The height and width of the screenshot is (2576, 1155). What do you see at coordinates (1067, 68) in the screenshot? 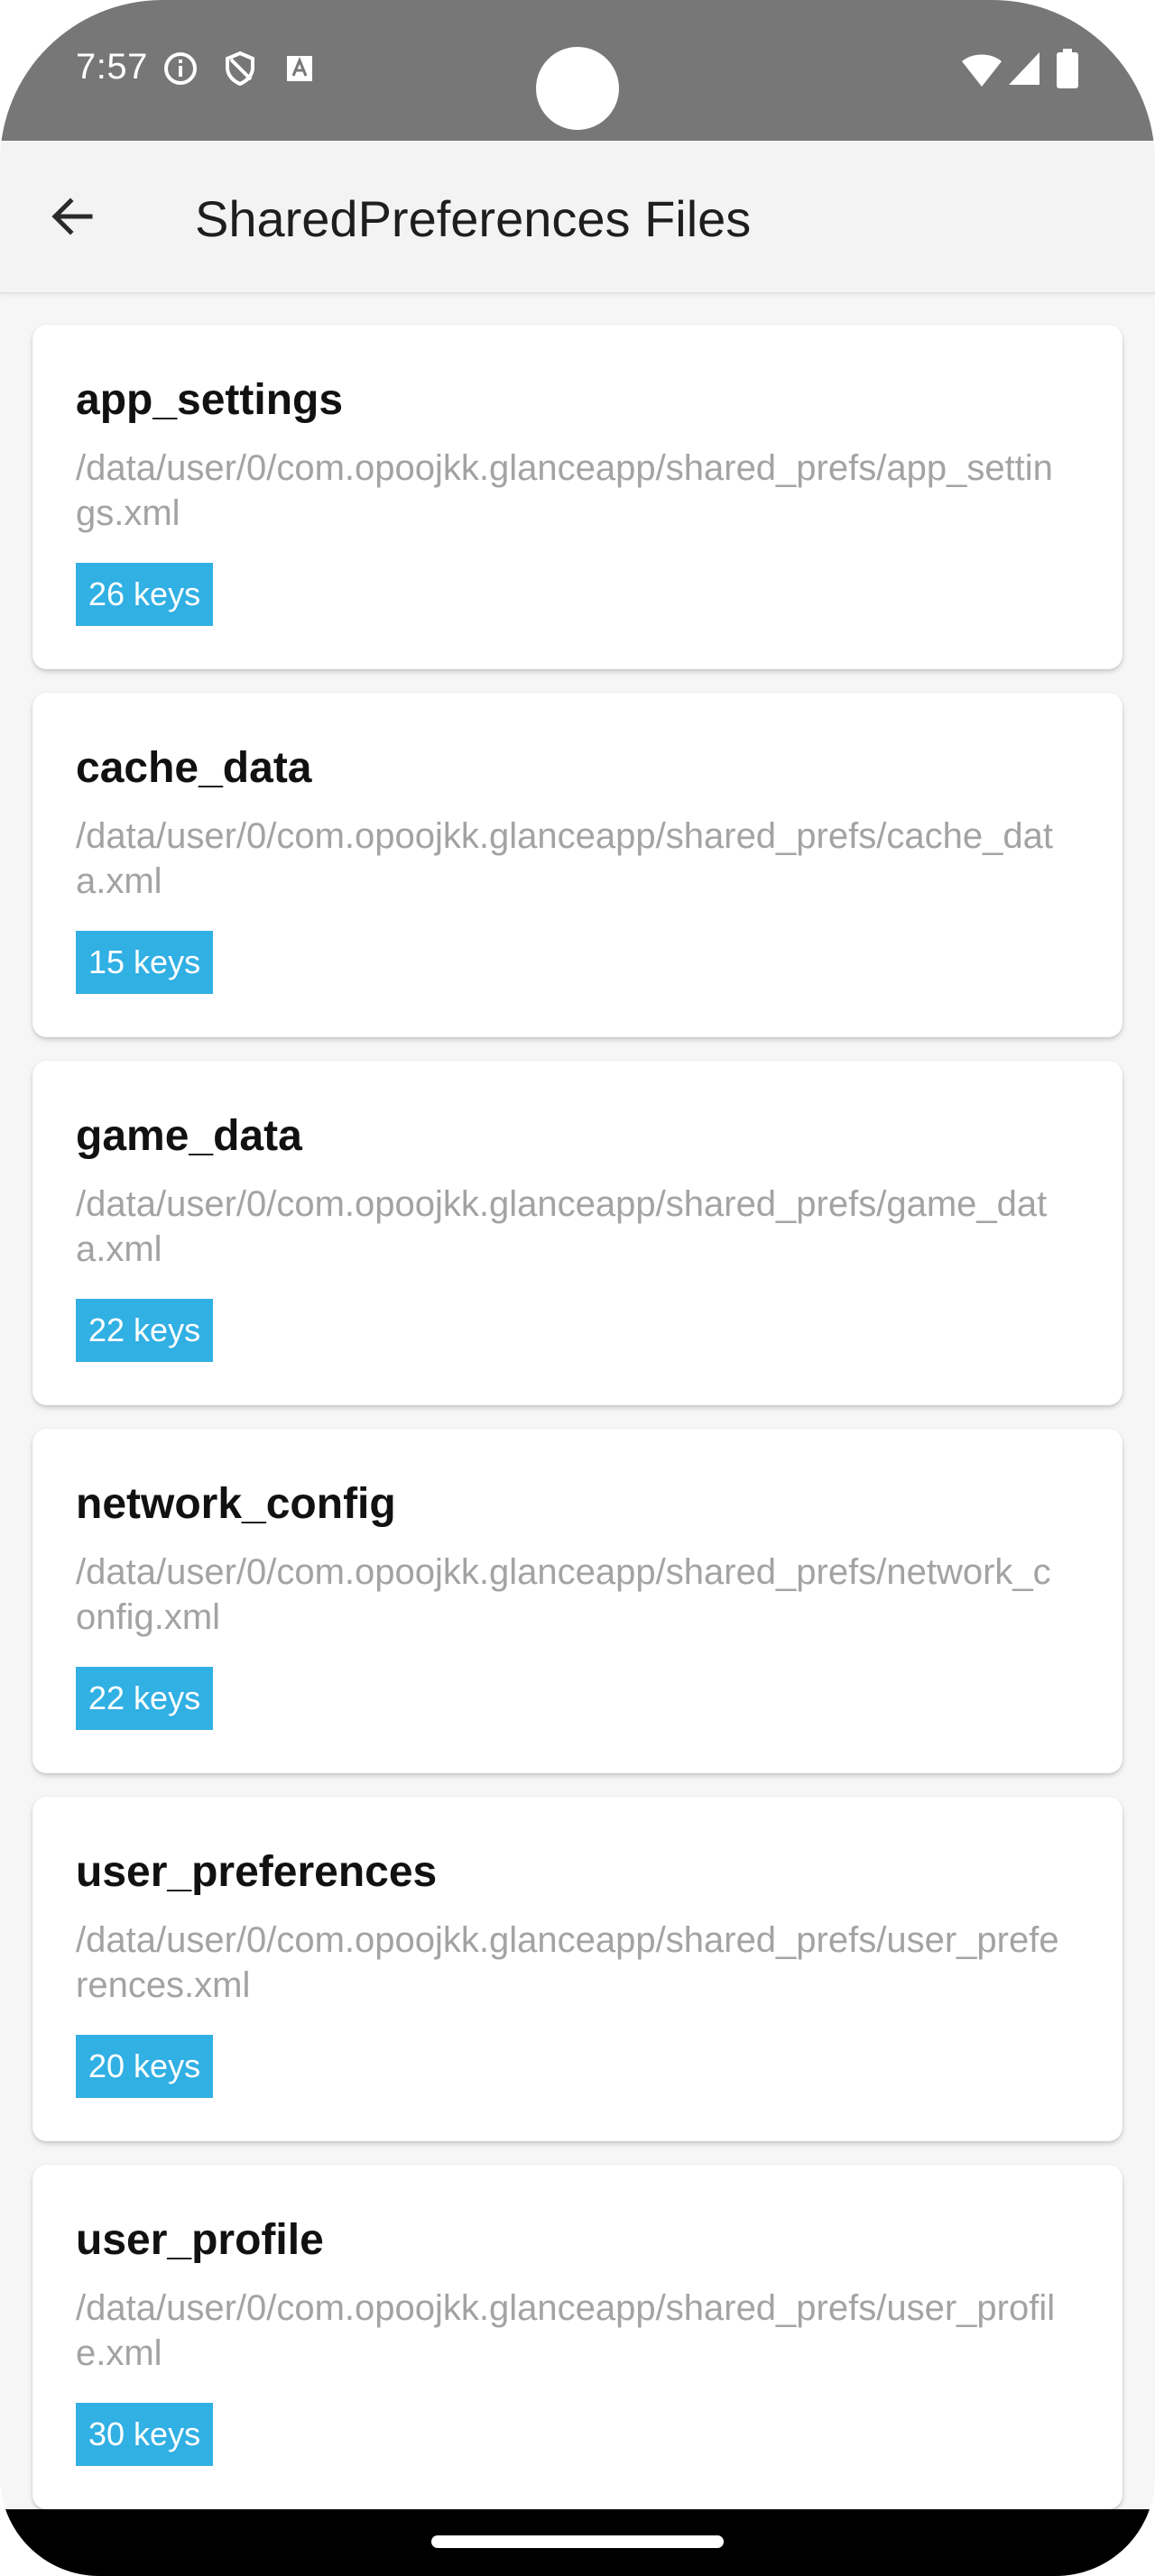
I see `battery-icon` at bounding box center [1067, 68].